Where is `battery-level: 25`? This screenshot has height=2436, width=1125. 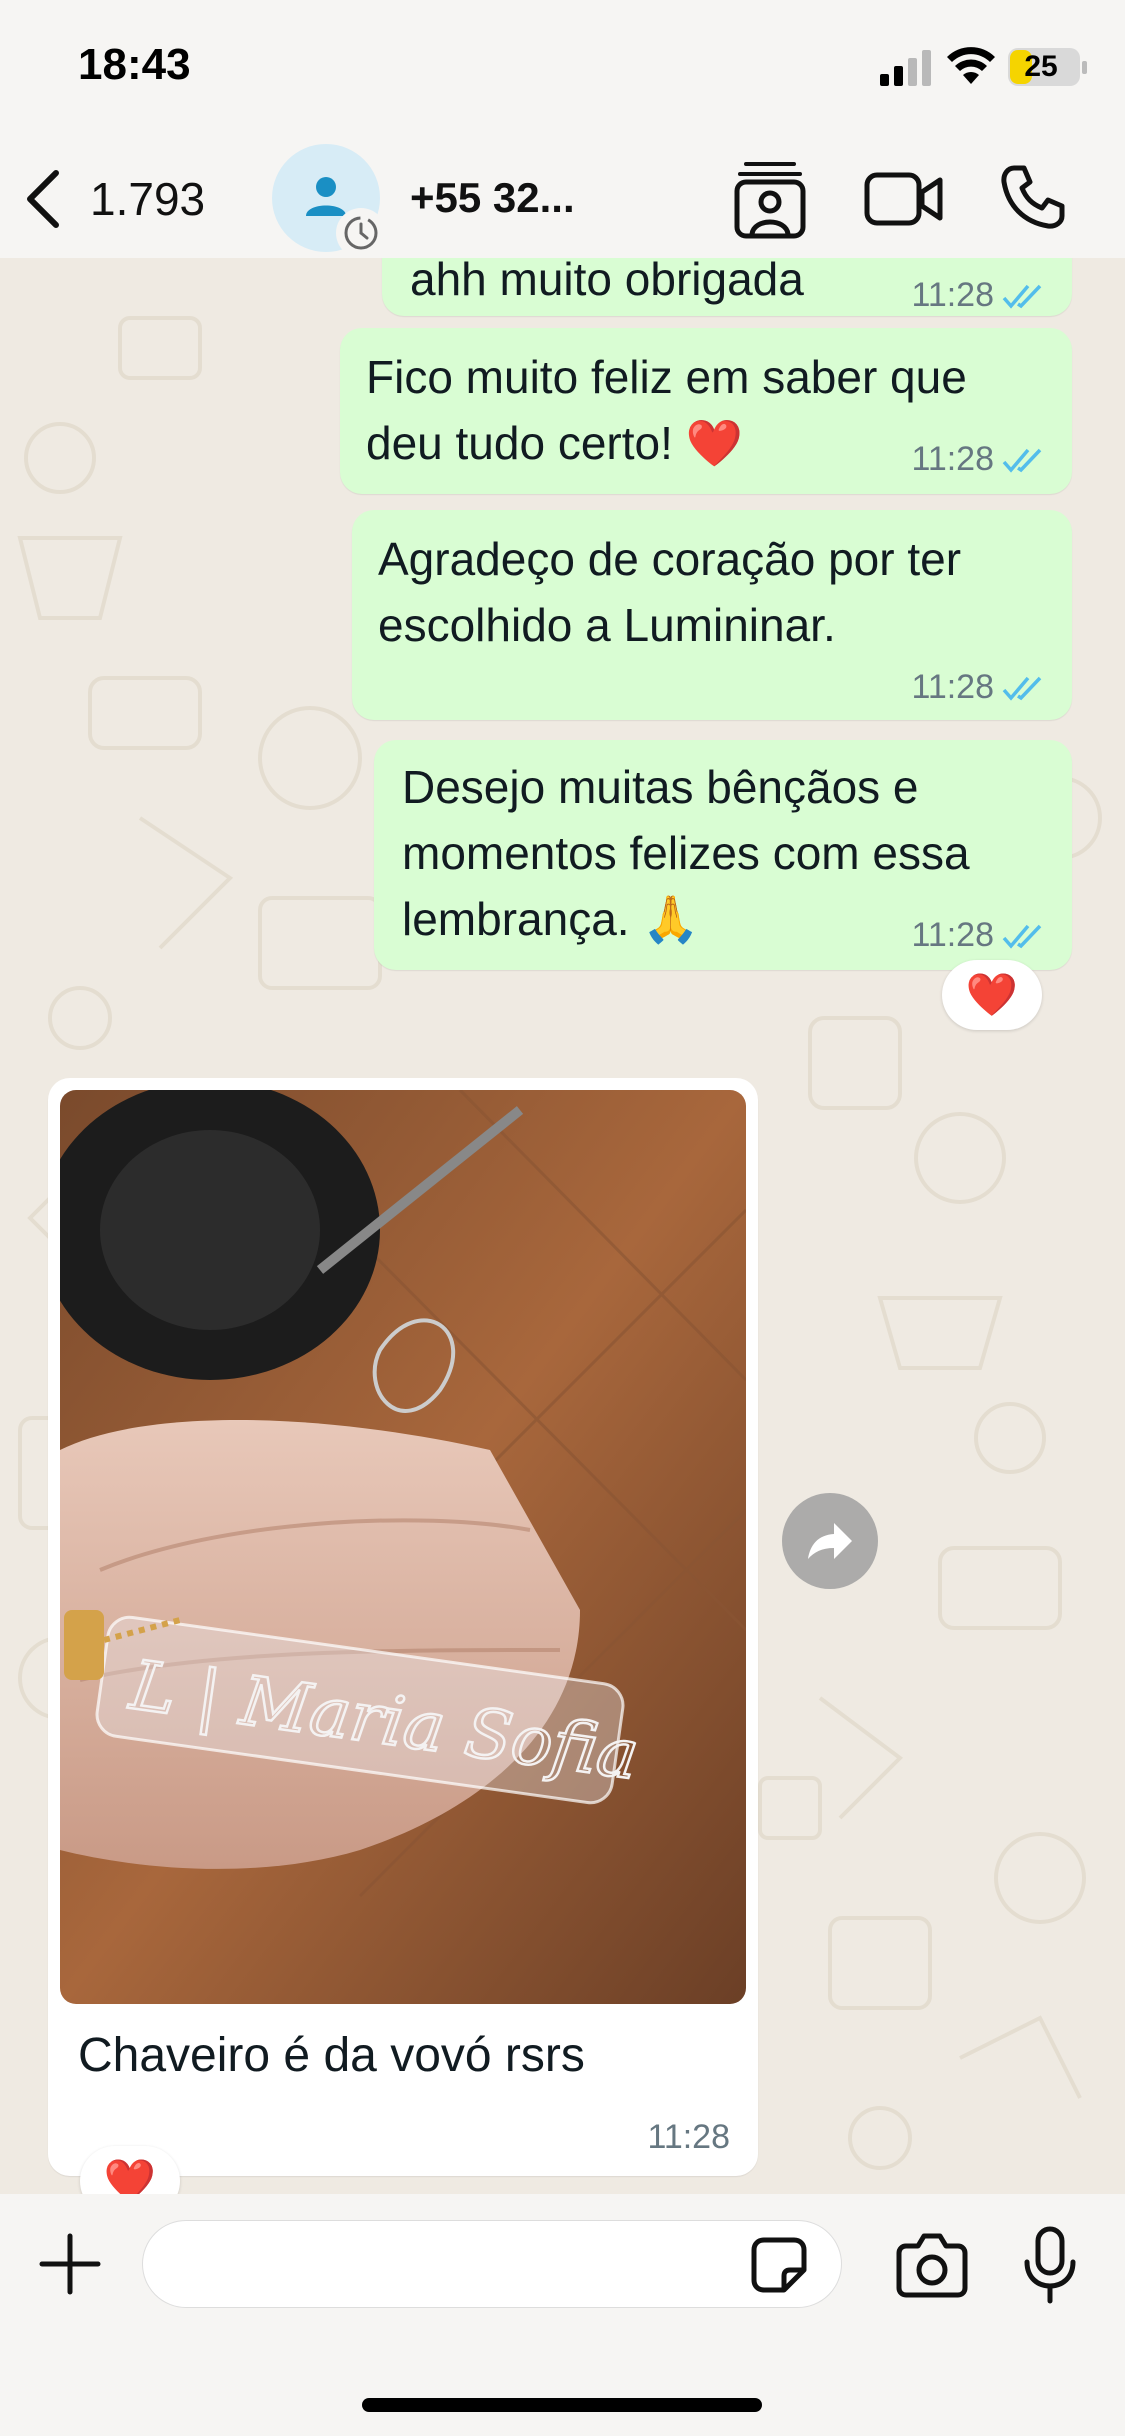 battery-level: 25 is located at coordinates (1041, 66).